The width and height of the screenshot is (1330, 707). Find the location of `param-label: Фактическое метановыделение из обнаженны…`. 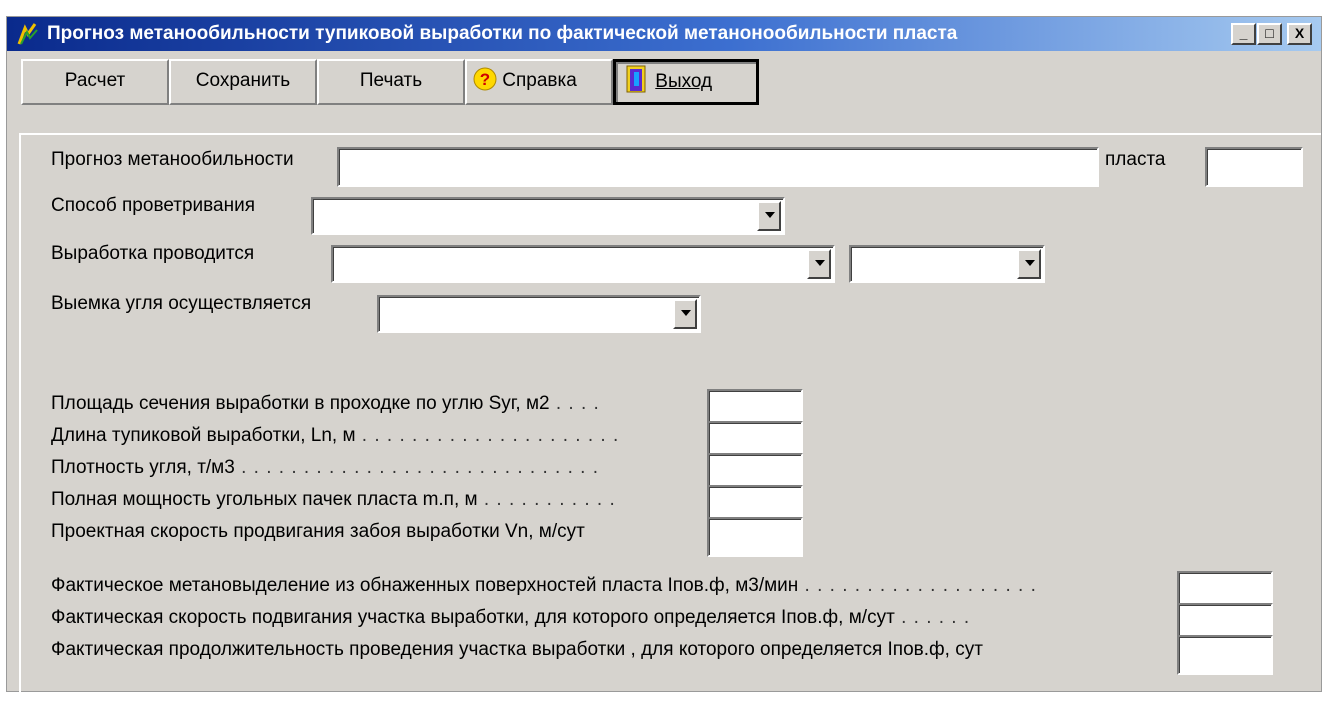

param-label: Фактическое метановыделение из обнаженны… is located at coordinates (544, 585).